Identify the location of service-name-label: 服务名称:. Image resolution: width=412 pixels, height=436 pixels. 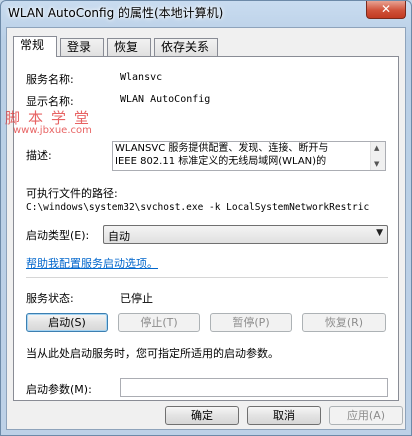
(50, 79).